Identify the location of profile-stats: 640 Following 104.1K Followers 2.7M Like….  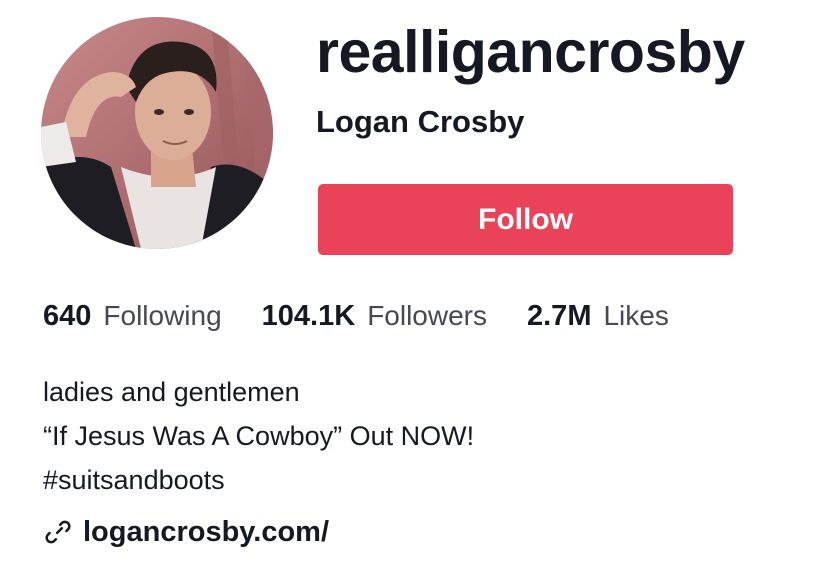
(376, 320).